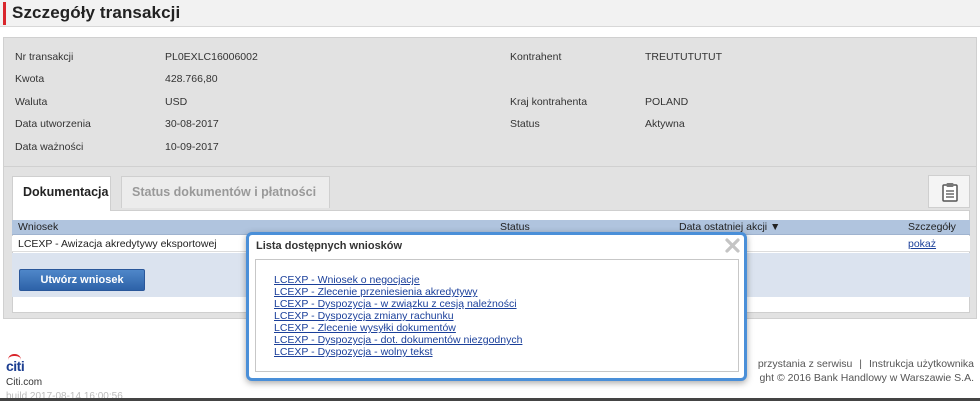 The height and width of the screenshot is (401, 980). I want to click on request-link-negotiation: LCEXP - Wniosek o negocjacje, so click(347, 280).